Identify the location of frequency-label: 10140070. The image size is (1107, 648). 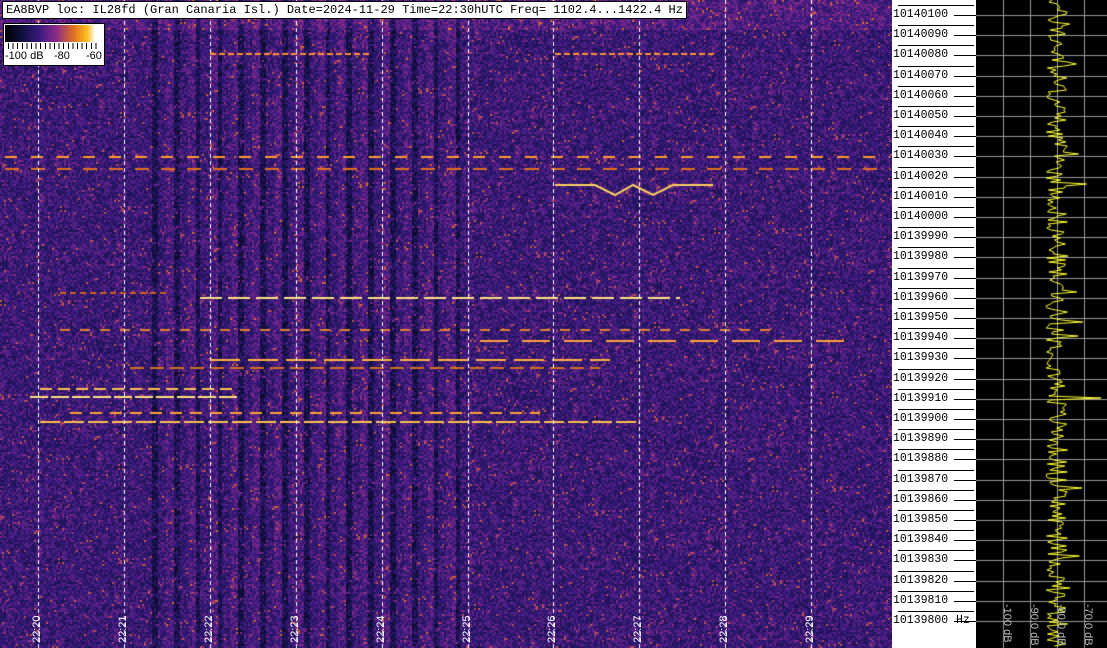
(921, 75).